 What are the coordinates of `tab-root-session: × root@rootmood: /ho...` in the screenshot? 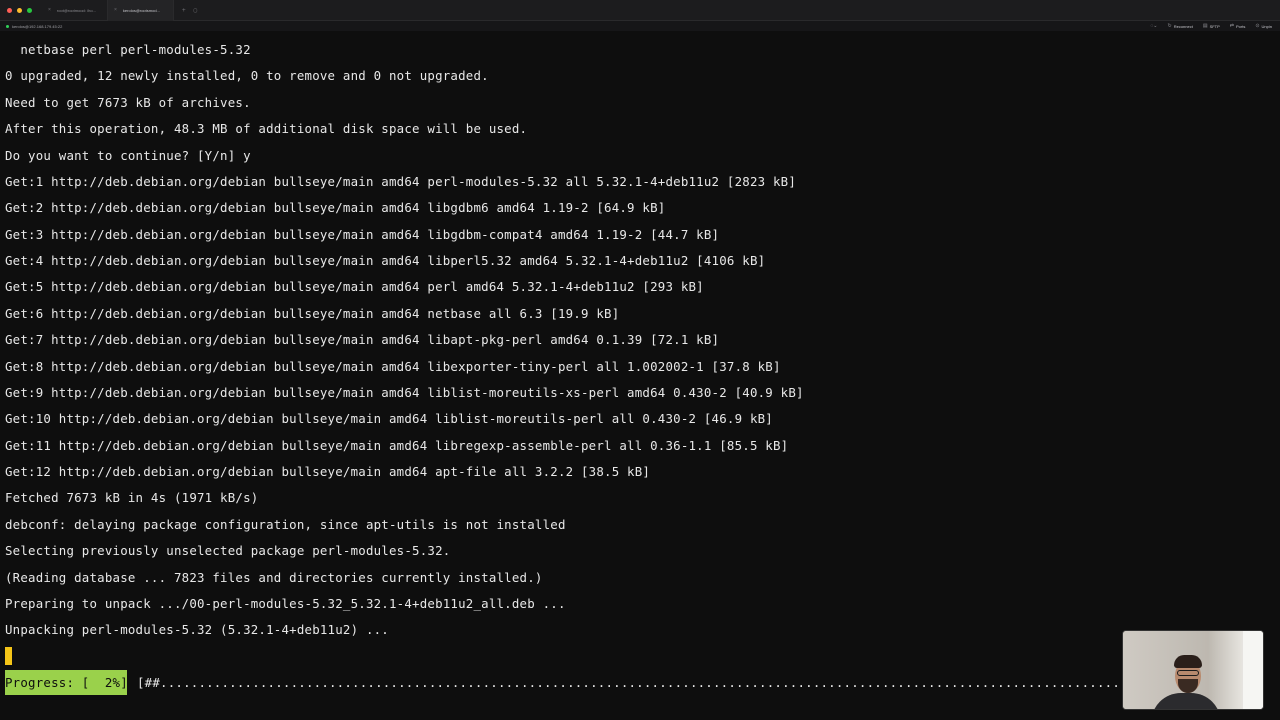 It's located at (75, 10).